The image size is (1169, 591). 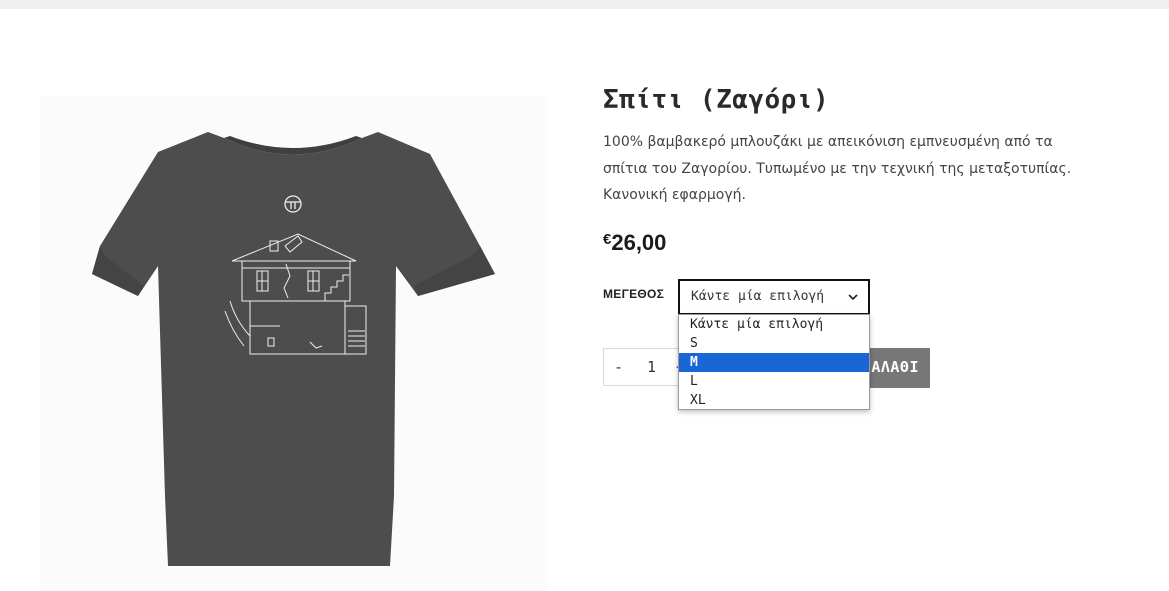 I want to click on size-option-default: Κάντε μία επιλογή, so click(x=774, y=324).